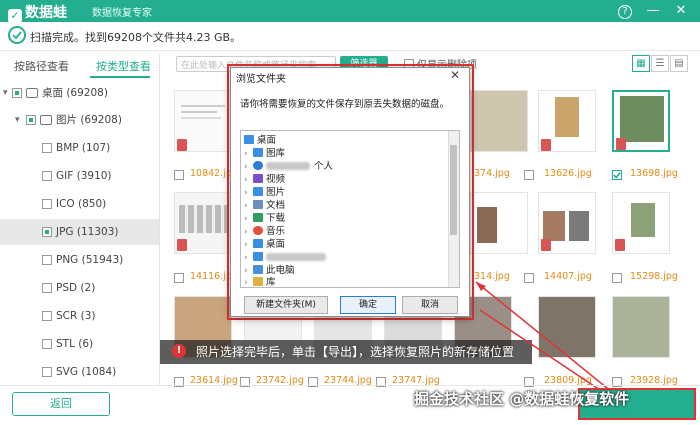  What do you see at coordinates (276, 218) in the screenshot?
I see `folder-label: 下载` at bounding box center [276, 218].